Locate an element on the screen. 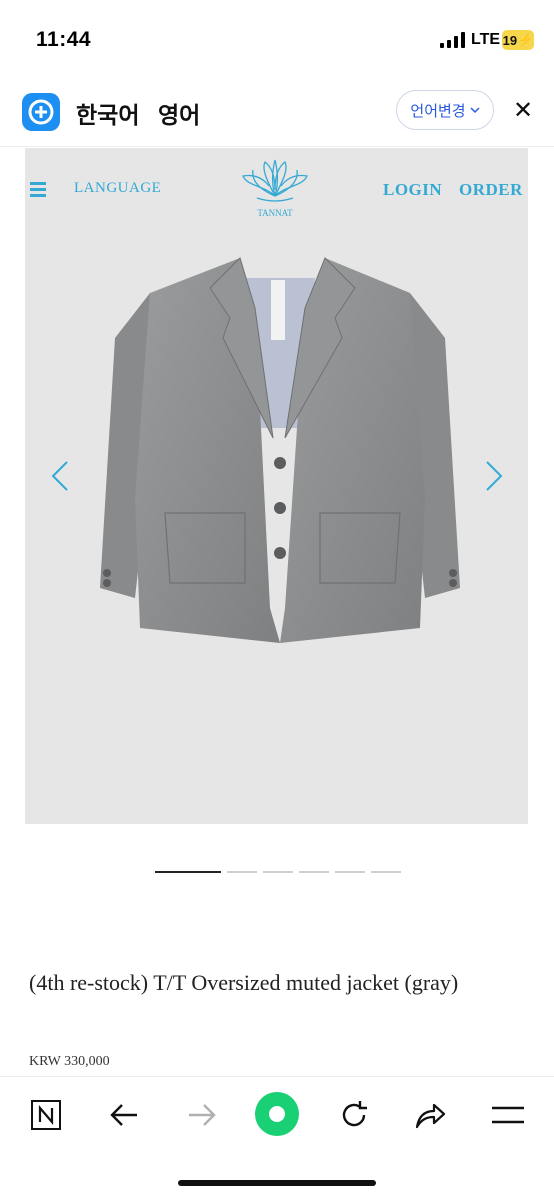 The image size is (554, 1201). menu-icon is located at coordinates (508, 1115).